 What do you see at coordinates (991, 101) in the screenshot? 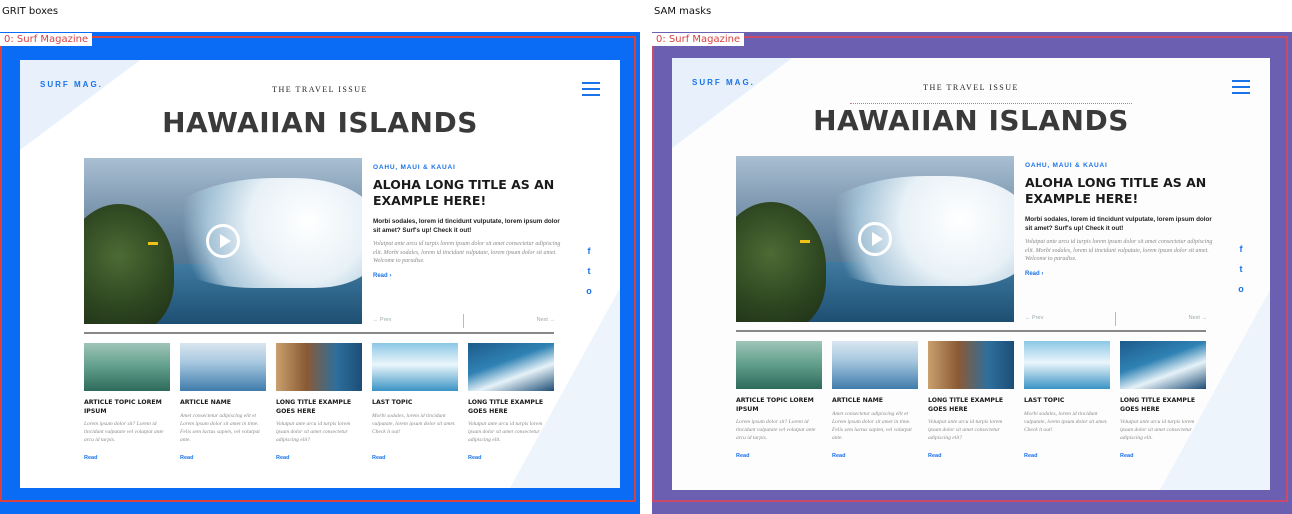
I see `mask-edge` at bounding box center [991, 101].